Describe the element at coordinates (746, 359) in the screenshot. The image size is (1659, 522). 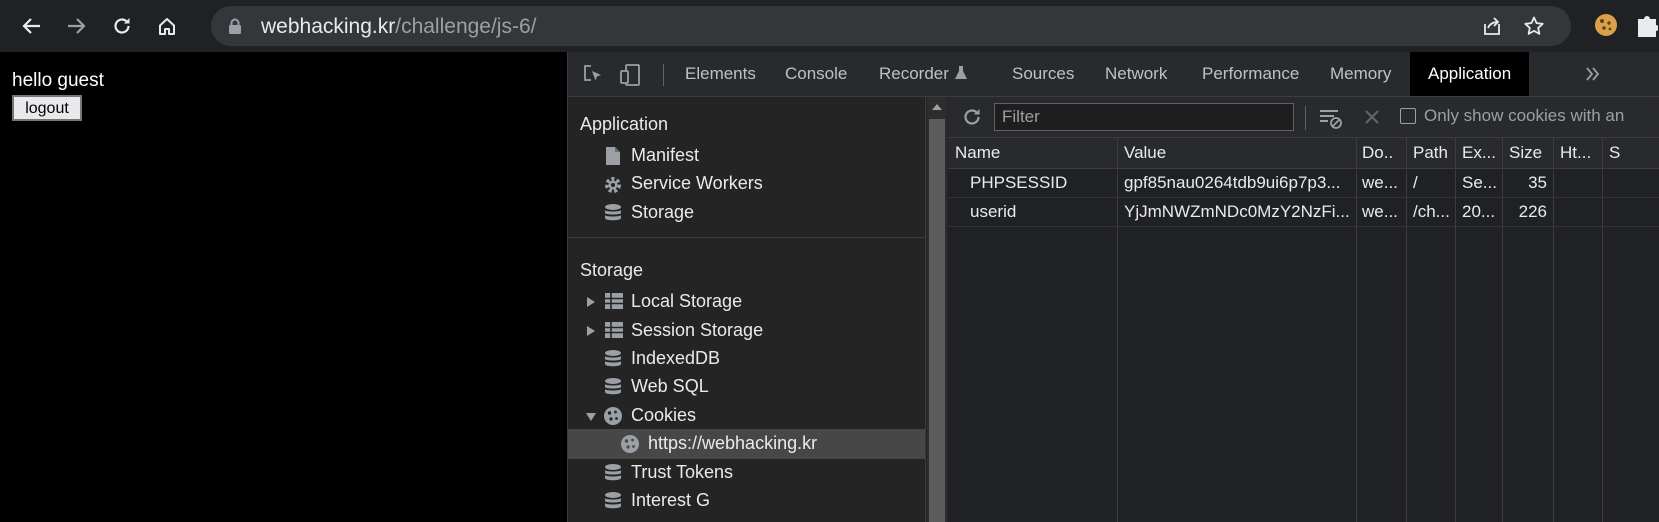
I see `sidebar-item-indexeddb: IndexedDB` at that location.